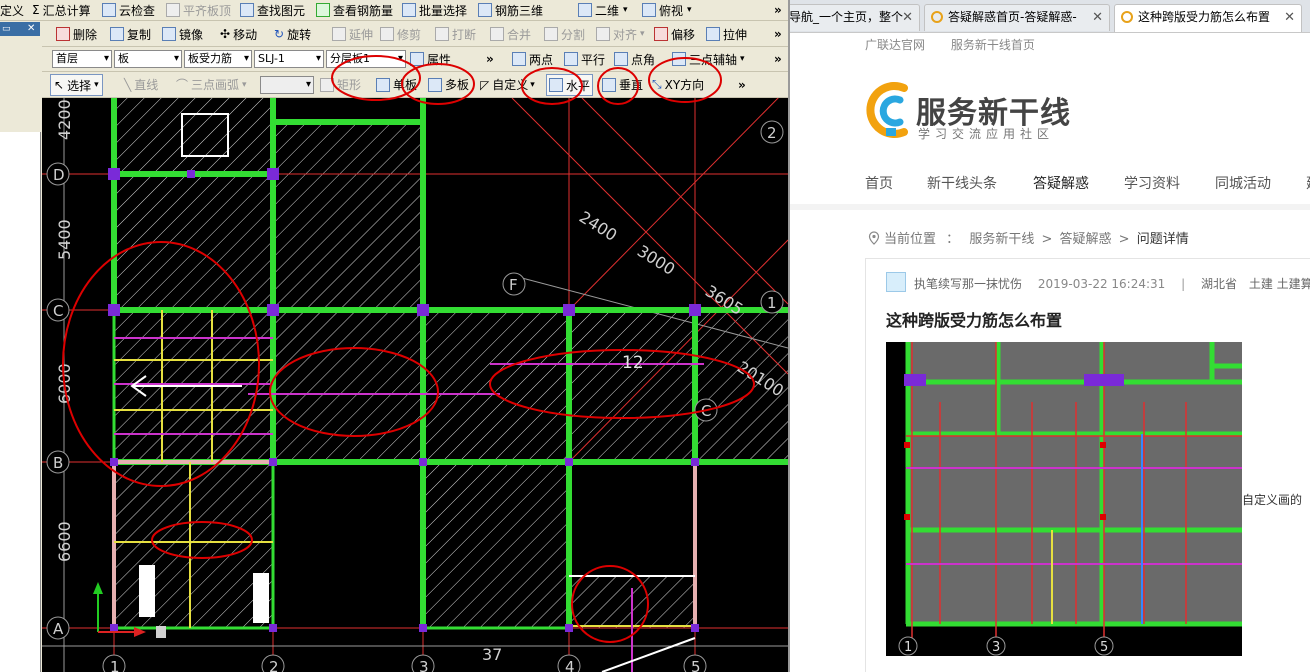  Describe the element at coordinates (352, 34) in the screenshot. I see `extend-button: 延伸` at that location.